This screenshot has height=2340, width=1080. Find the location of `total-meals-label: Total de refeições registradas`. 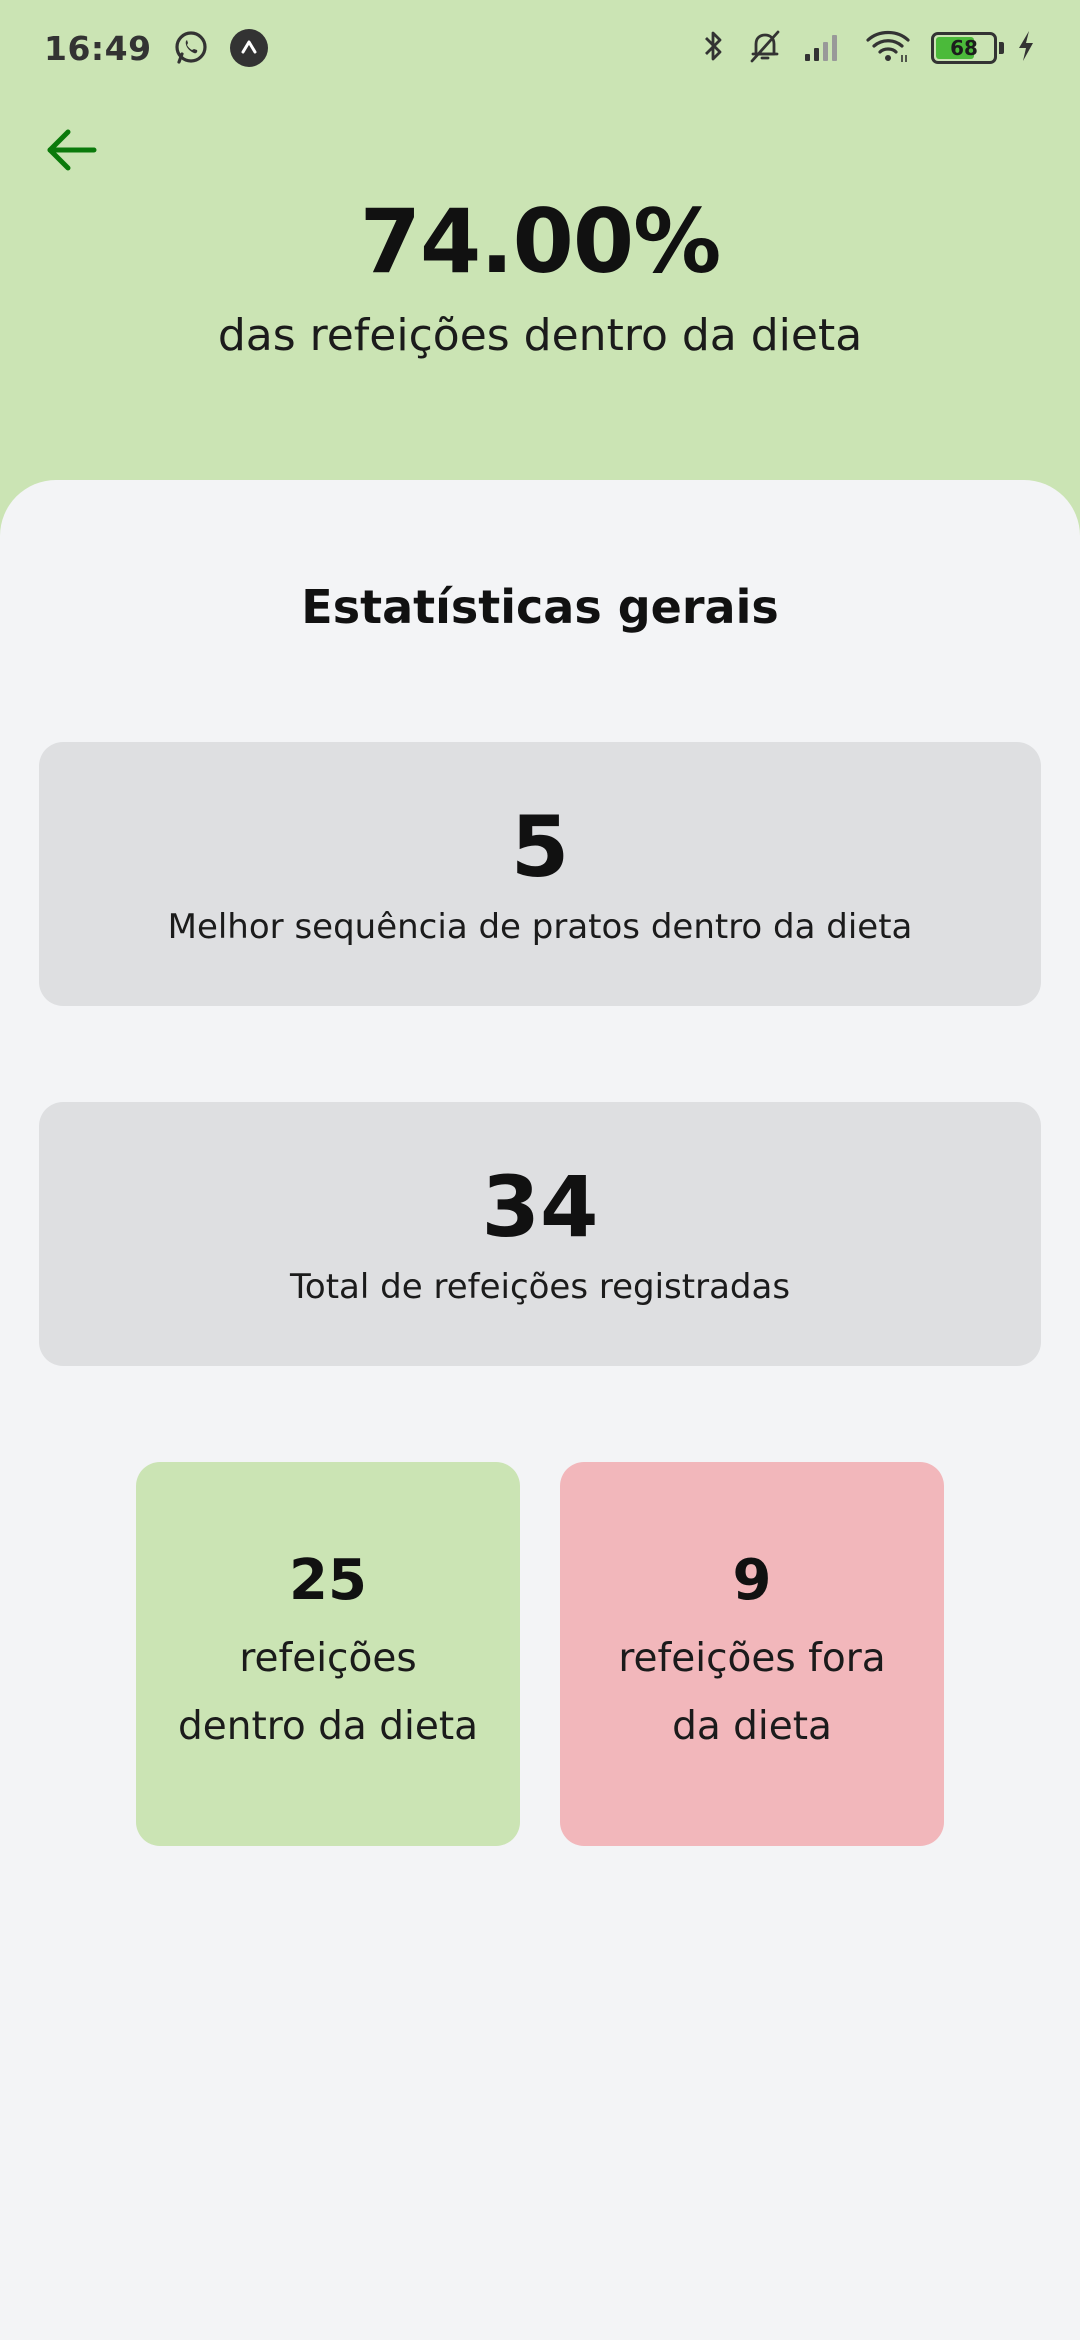

total-meals-label: Total de refeições registradas is located at coordinates (540, 1287).